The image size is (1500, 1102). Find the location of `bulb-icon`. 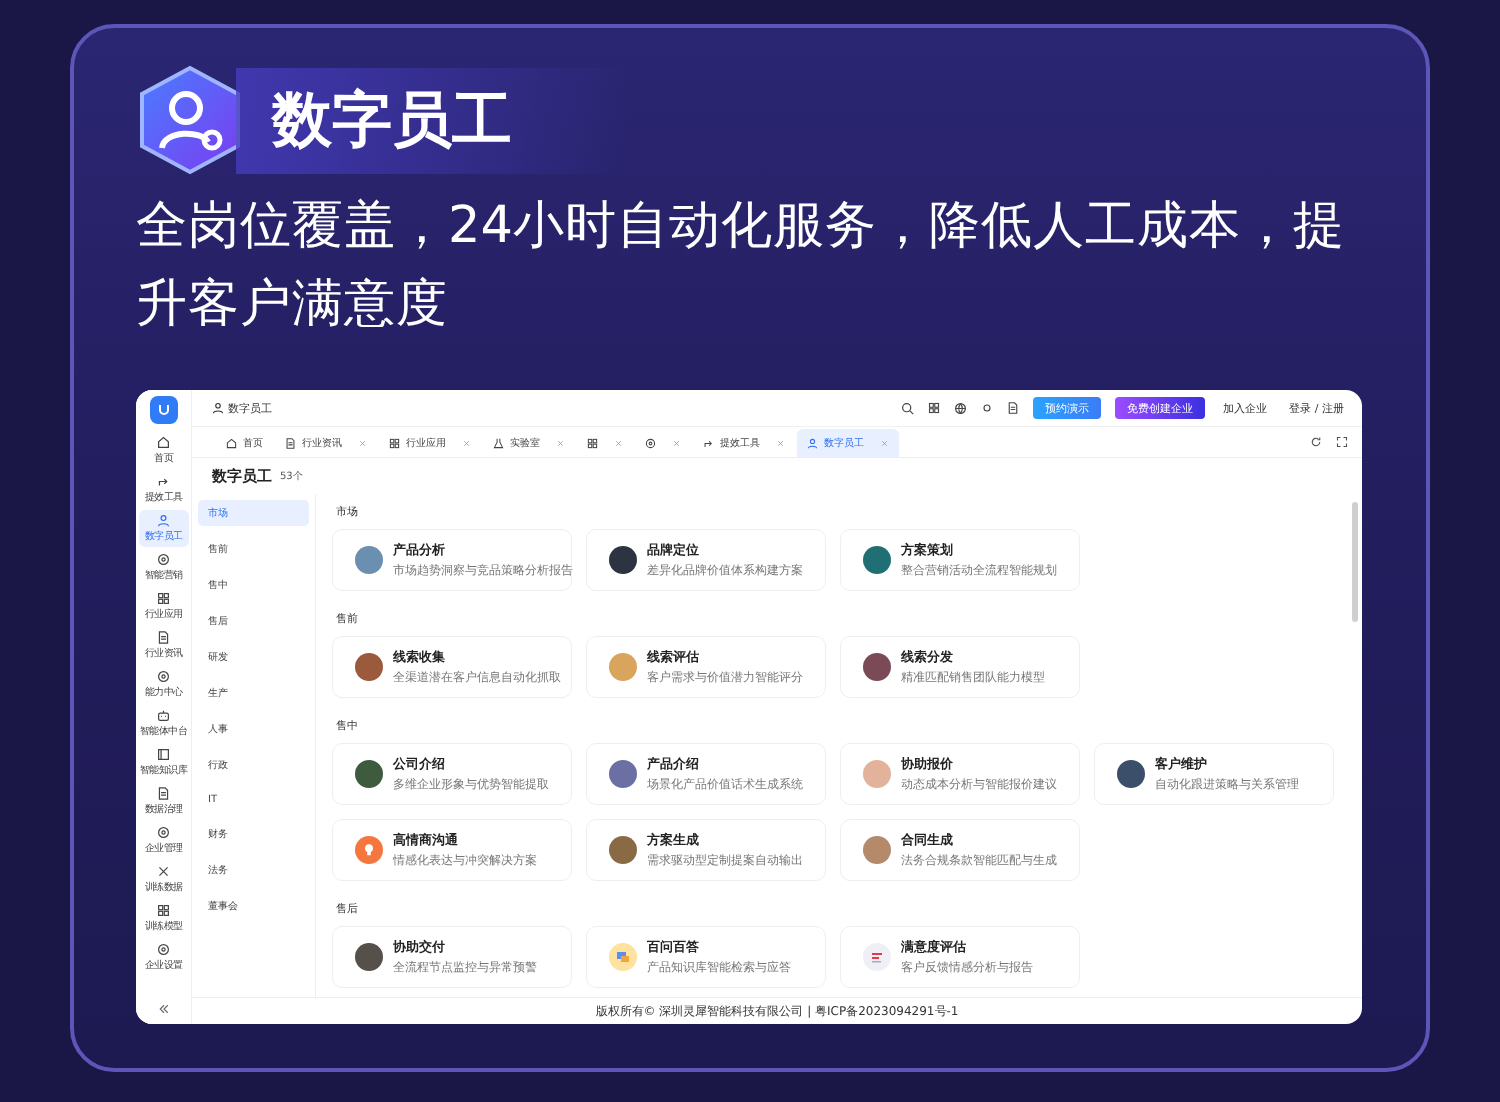

bulb-icon is located at coordinates (369, 850).